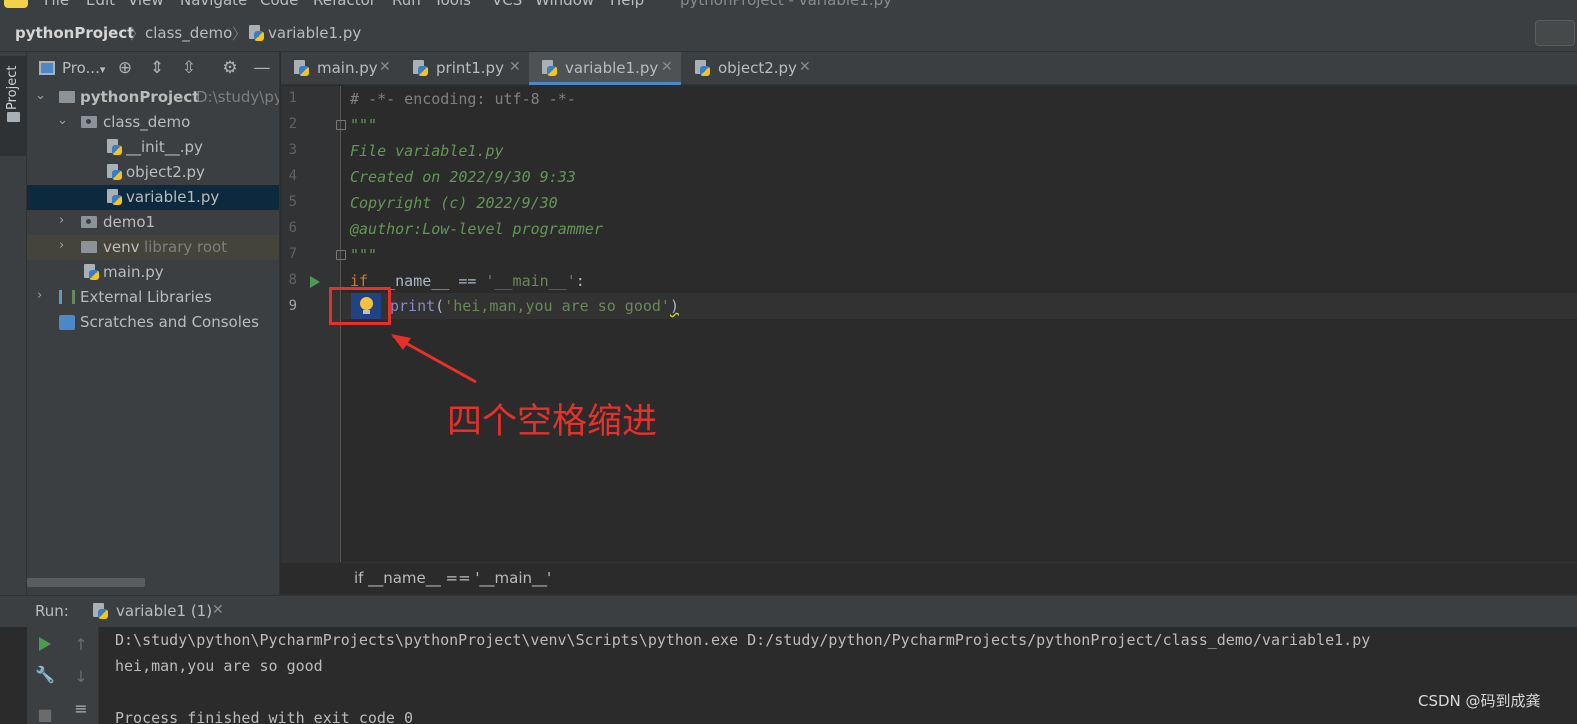  What do you see at coordinates (476, 229) in the screenshot?
I see `code-line-6: @author:Low-level programmer` at bounding box center [476, 229].